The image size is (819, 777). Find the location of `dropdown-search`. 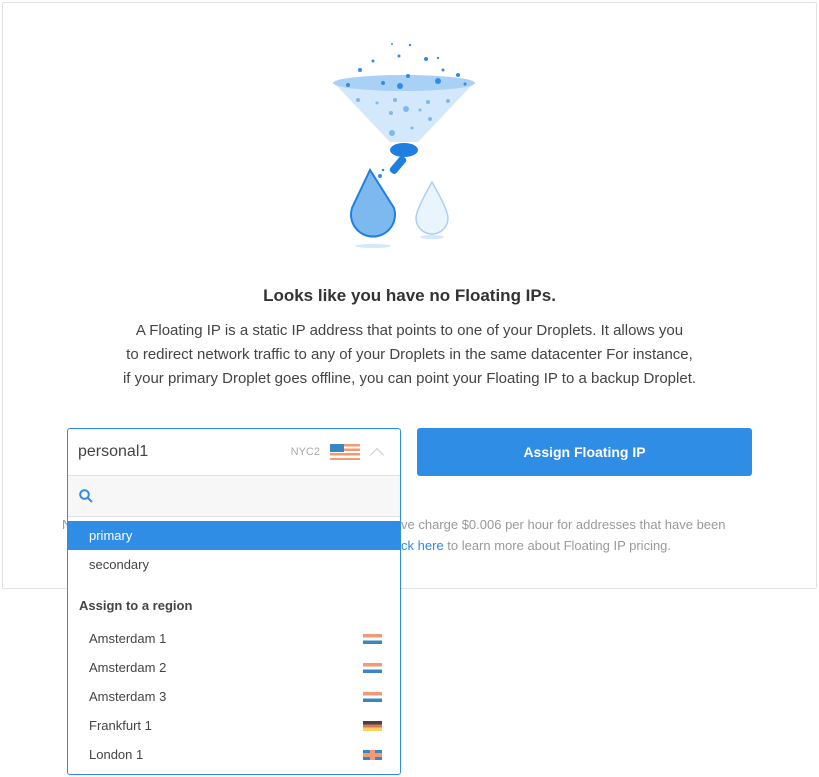

dropdown-search is located at coordinates (234, 496).